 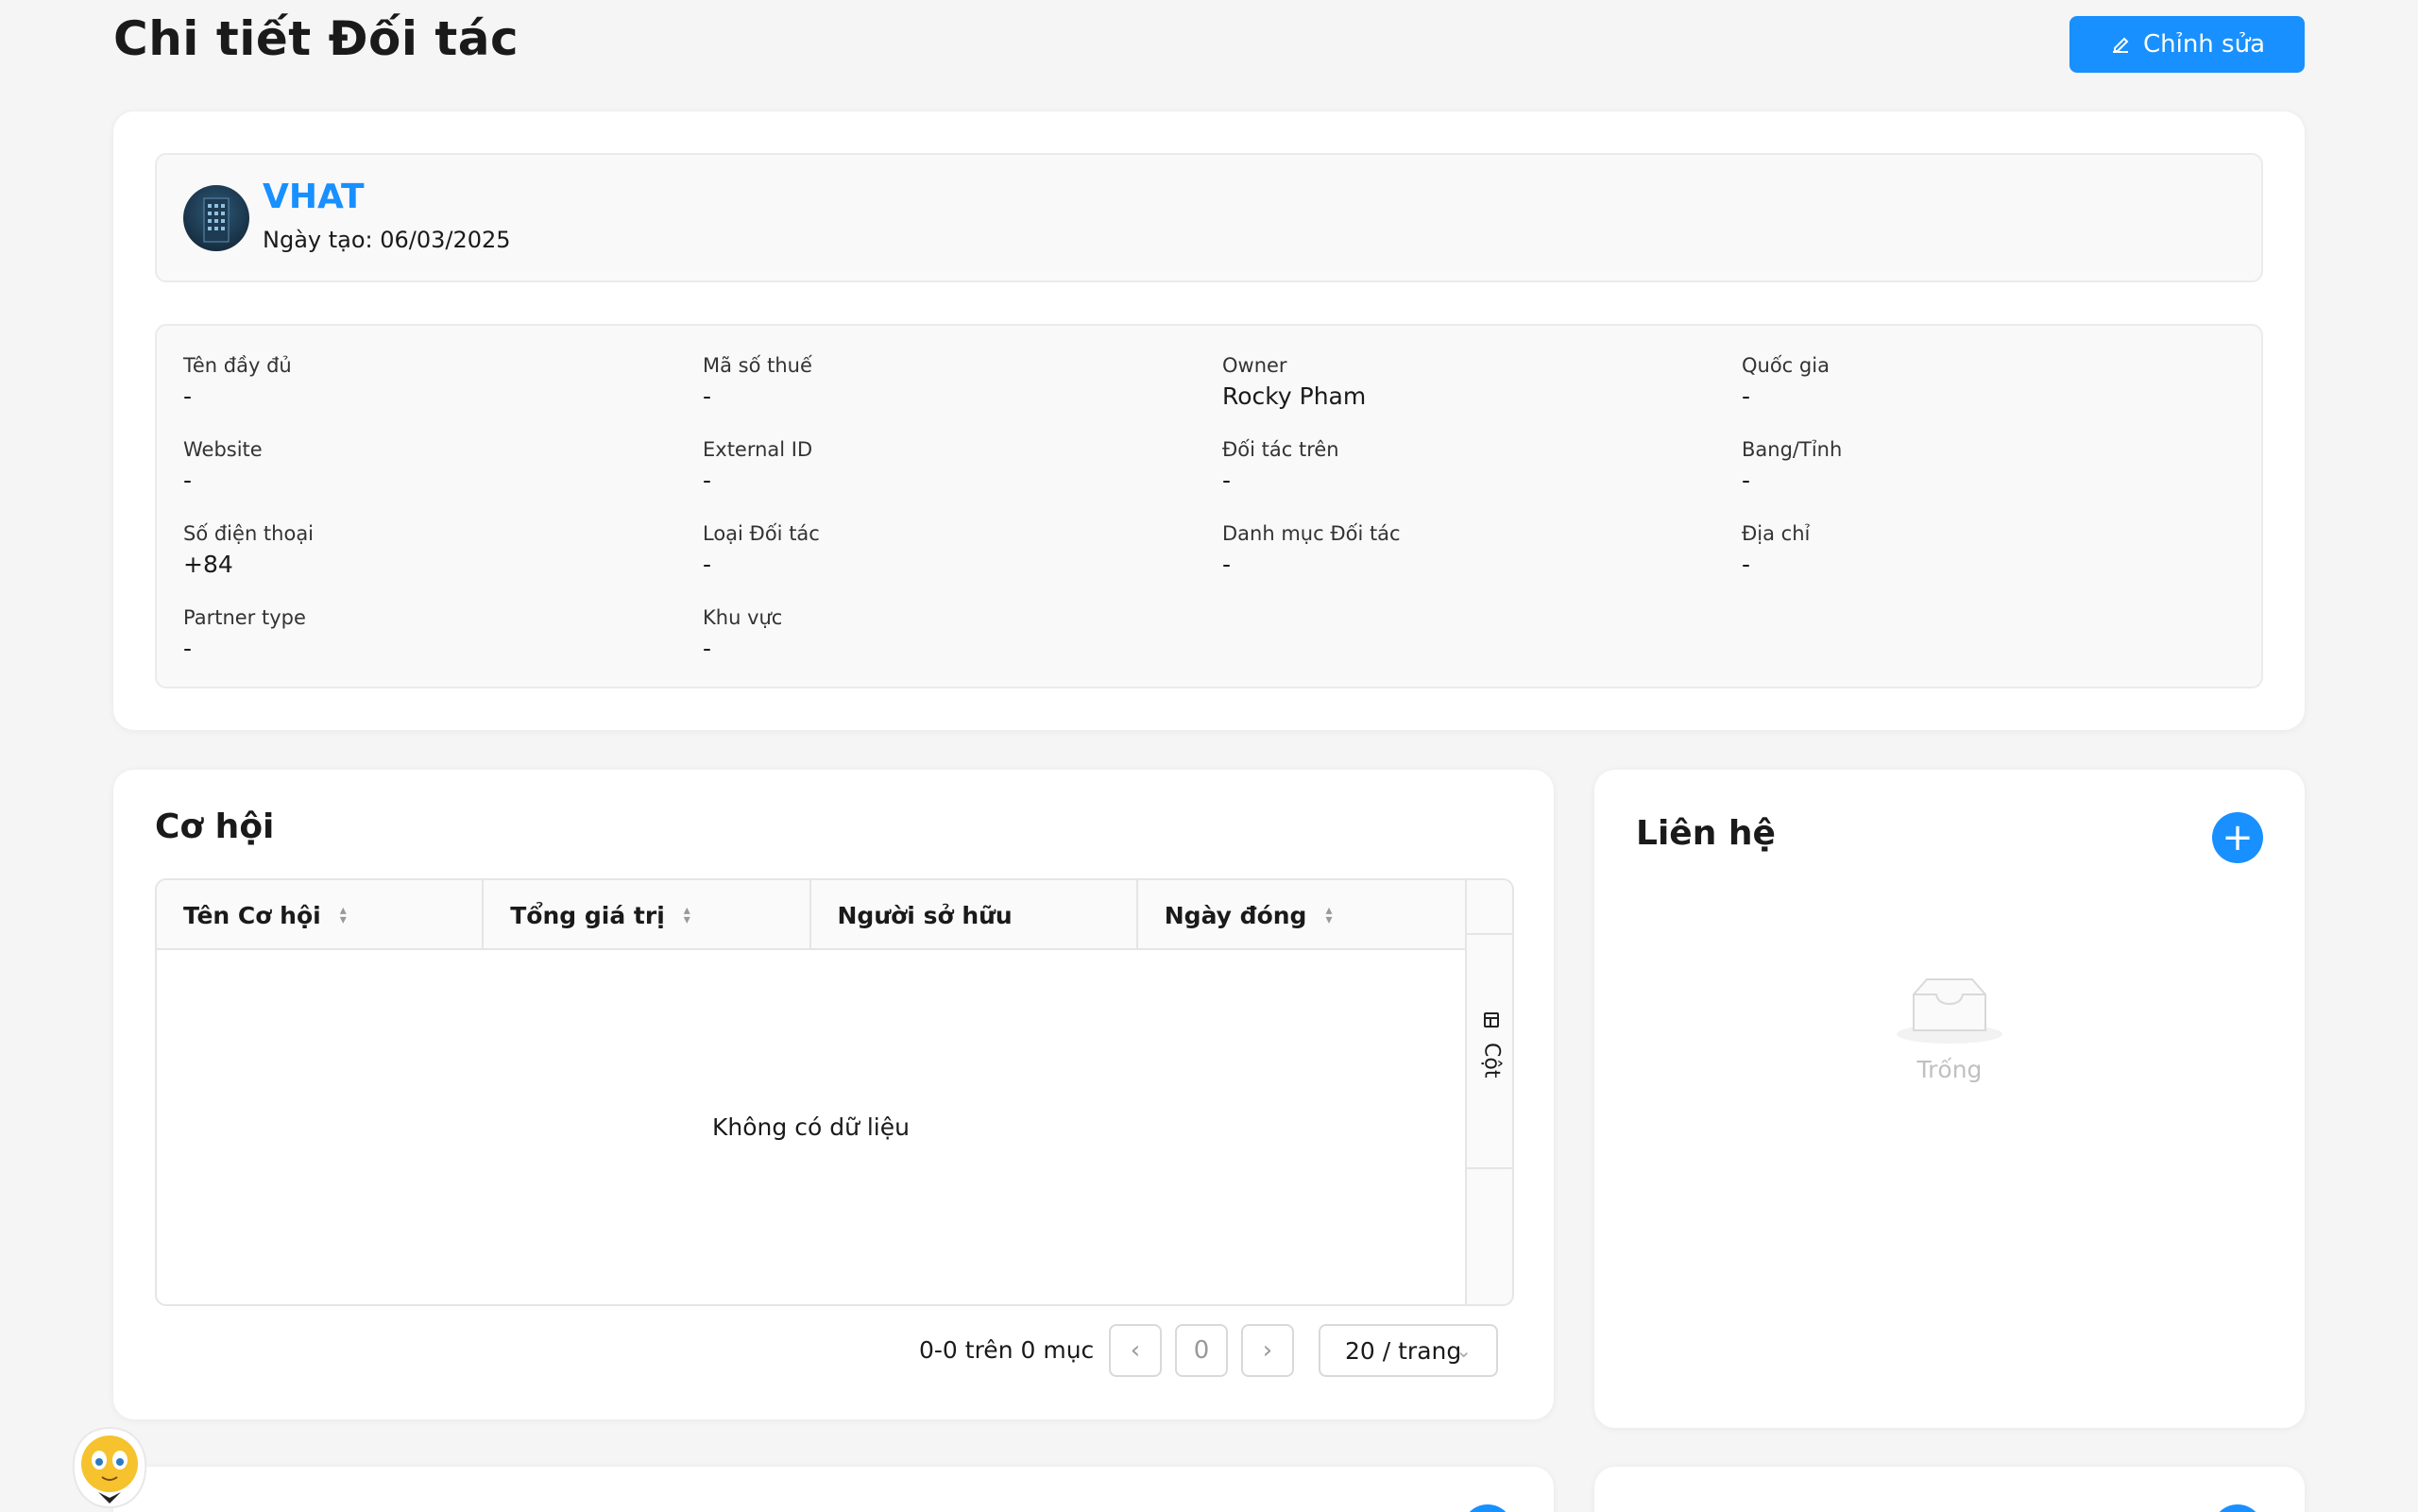 I want to click on plus-icon: +, so click(x=2238, y=838).